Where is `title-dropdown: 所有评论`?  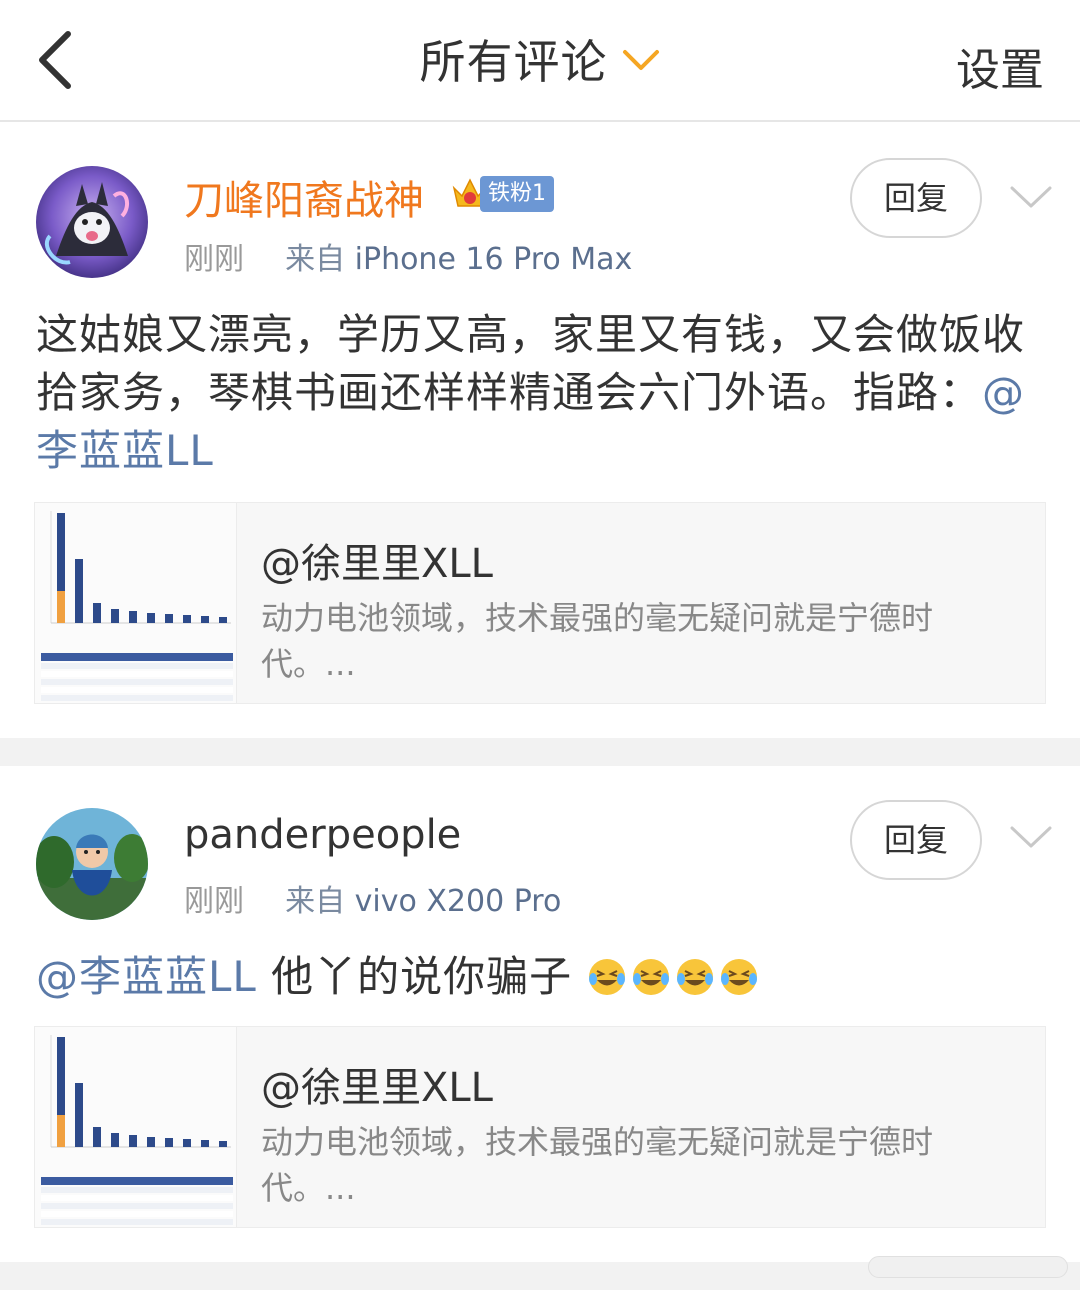
title-dropdown: 所有评论 is located at coordinates (540, 59).